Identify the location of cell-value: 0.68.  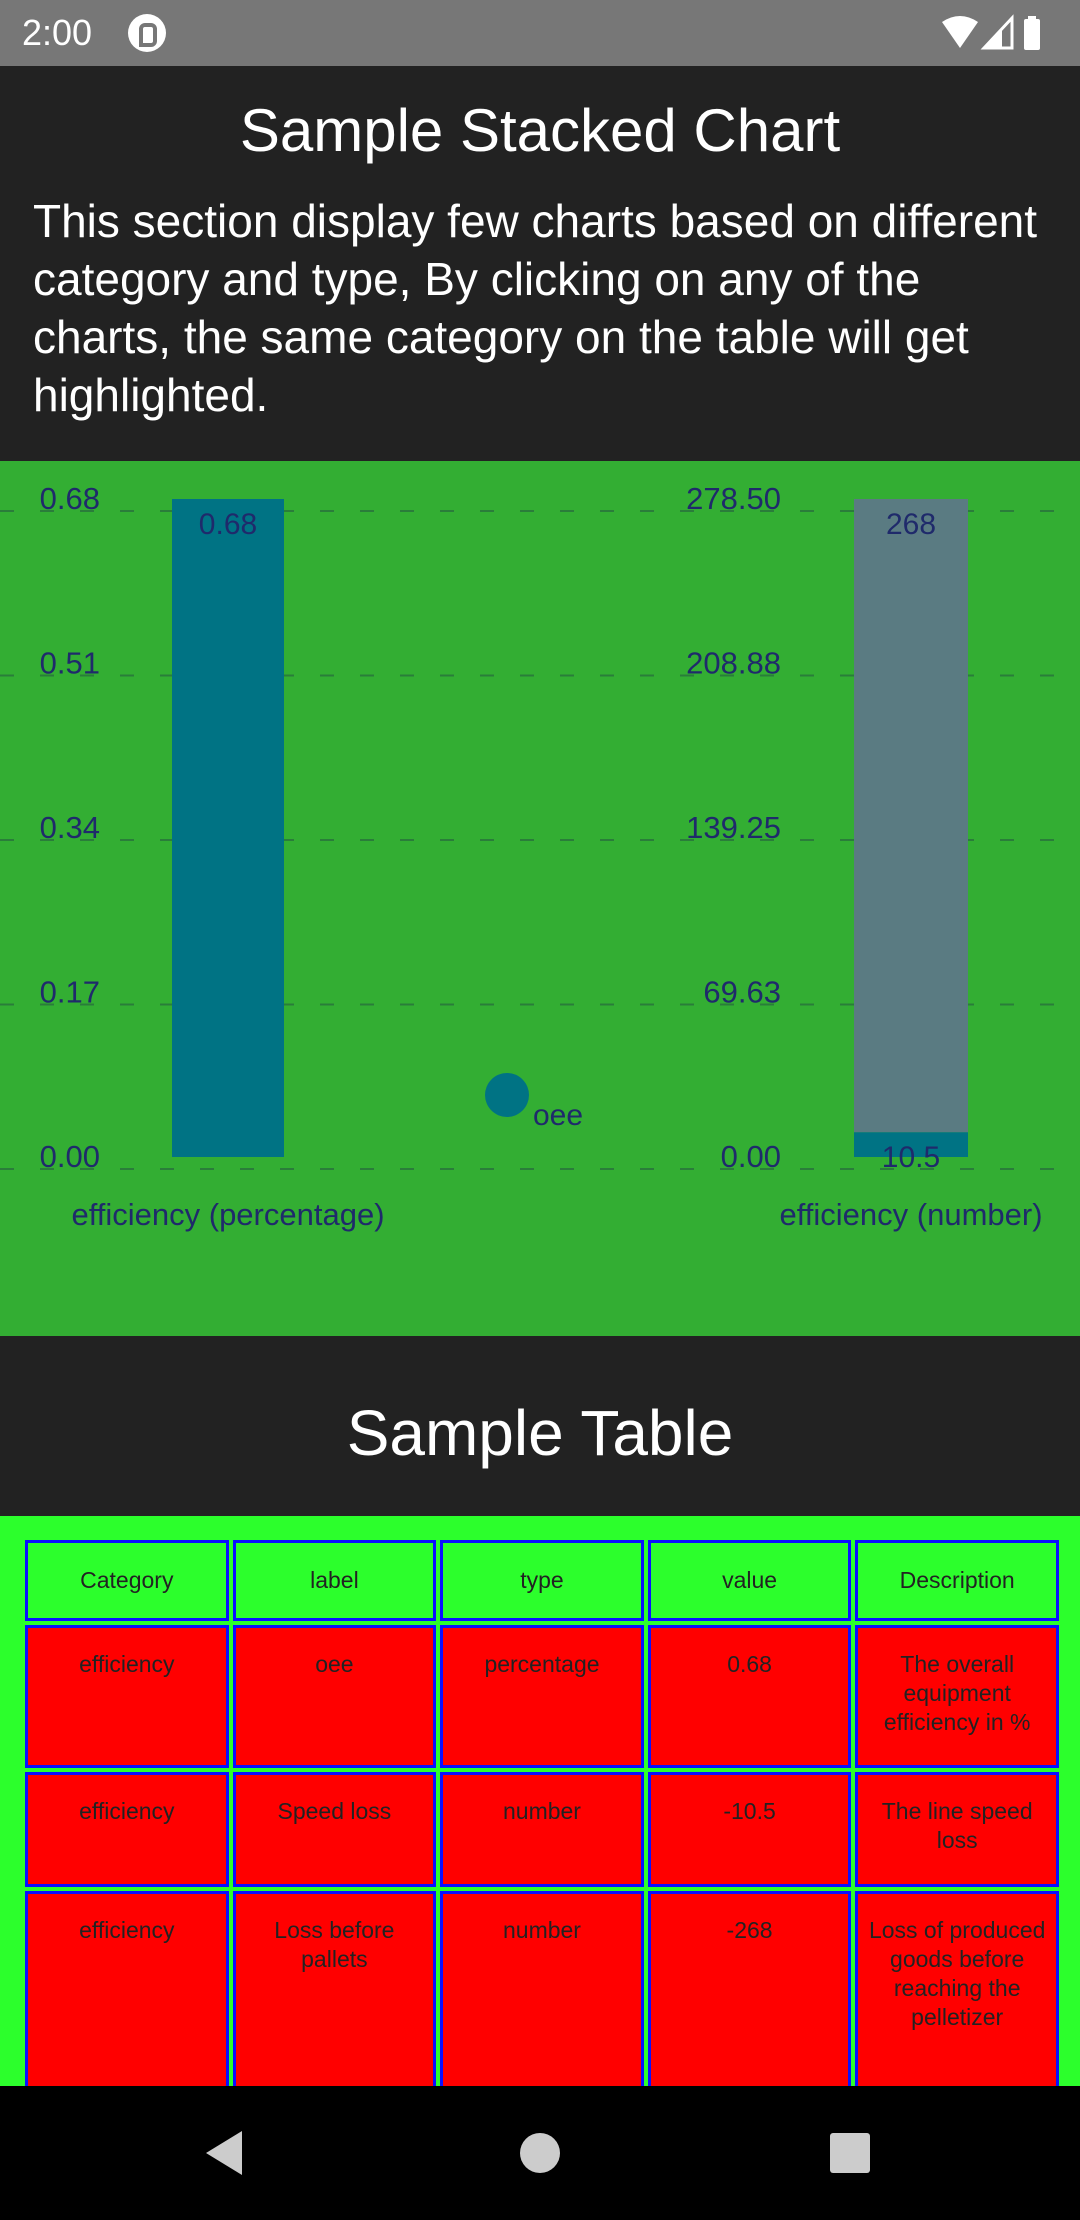
(749, 1696).